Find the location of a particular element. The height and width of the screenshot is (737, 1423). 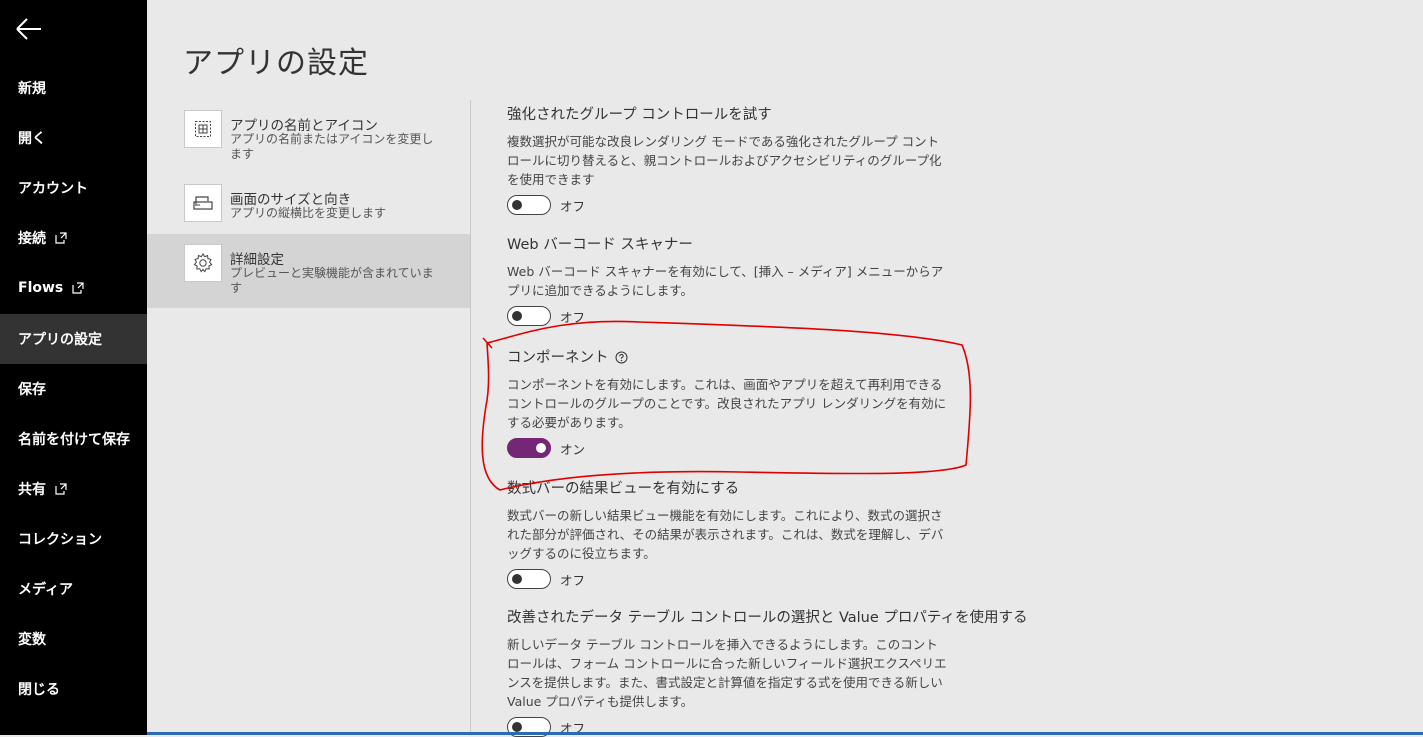

page-title: アプリの設定 is located at coordinates (276, 63).